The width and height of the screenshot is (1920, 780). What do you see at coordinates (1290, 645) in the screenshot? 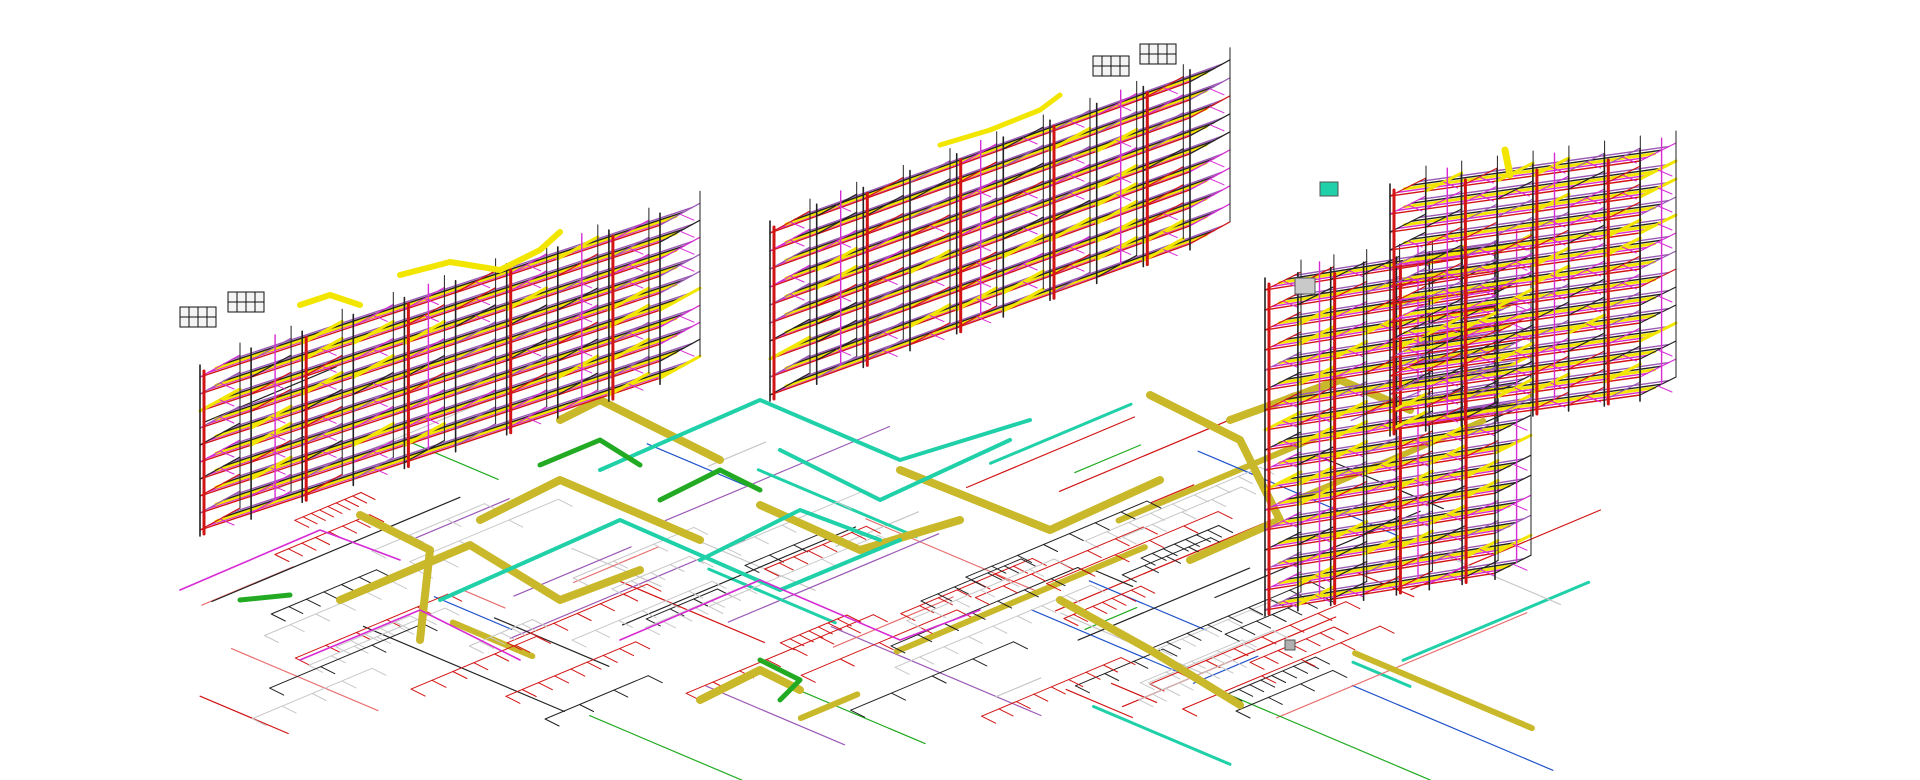
I see `valve-icon` at bounding box center [1290, 645].